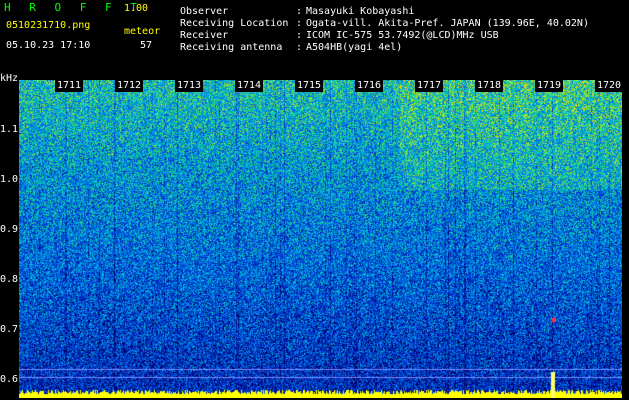 The image size is (629, 400). I want to click on time-label: 1718, so click(489, 86).